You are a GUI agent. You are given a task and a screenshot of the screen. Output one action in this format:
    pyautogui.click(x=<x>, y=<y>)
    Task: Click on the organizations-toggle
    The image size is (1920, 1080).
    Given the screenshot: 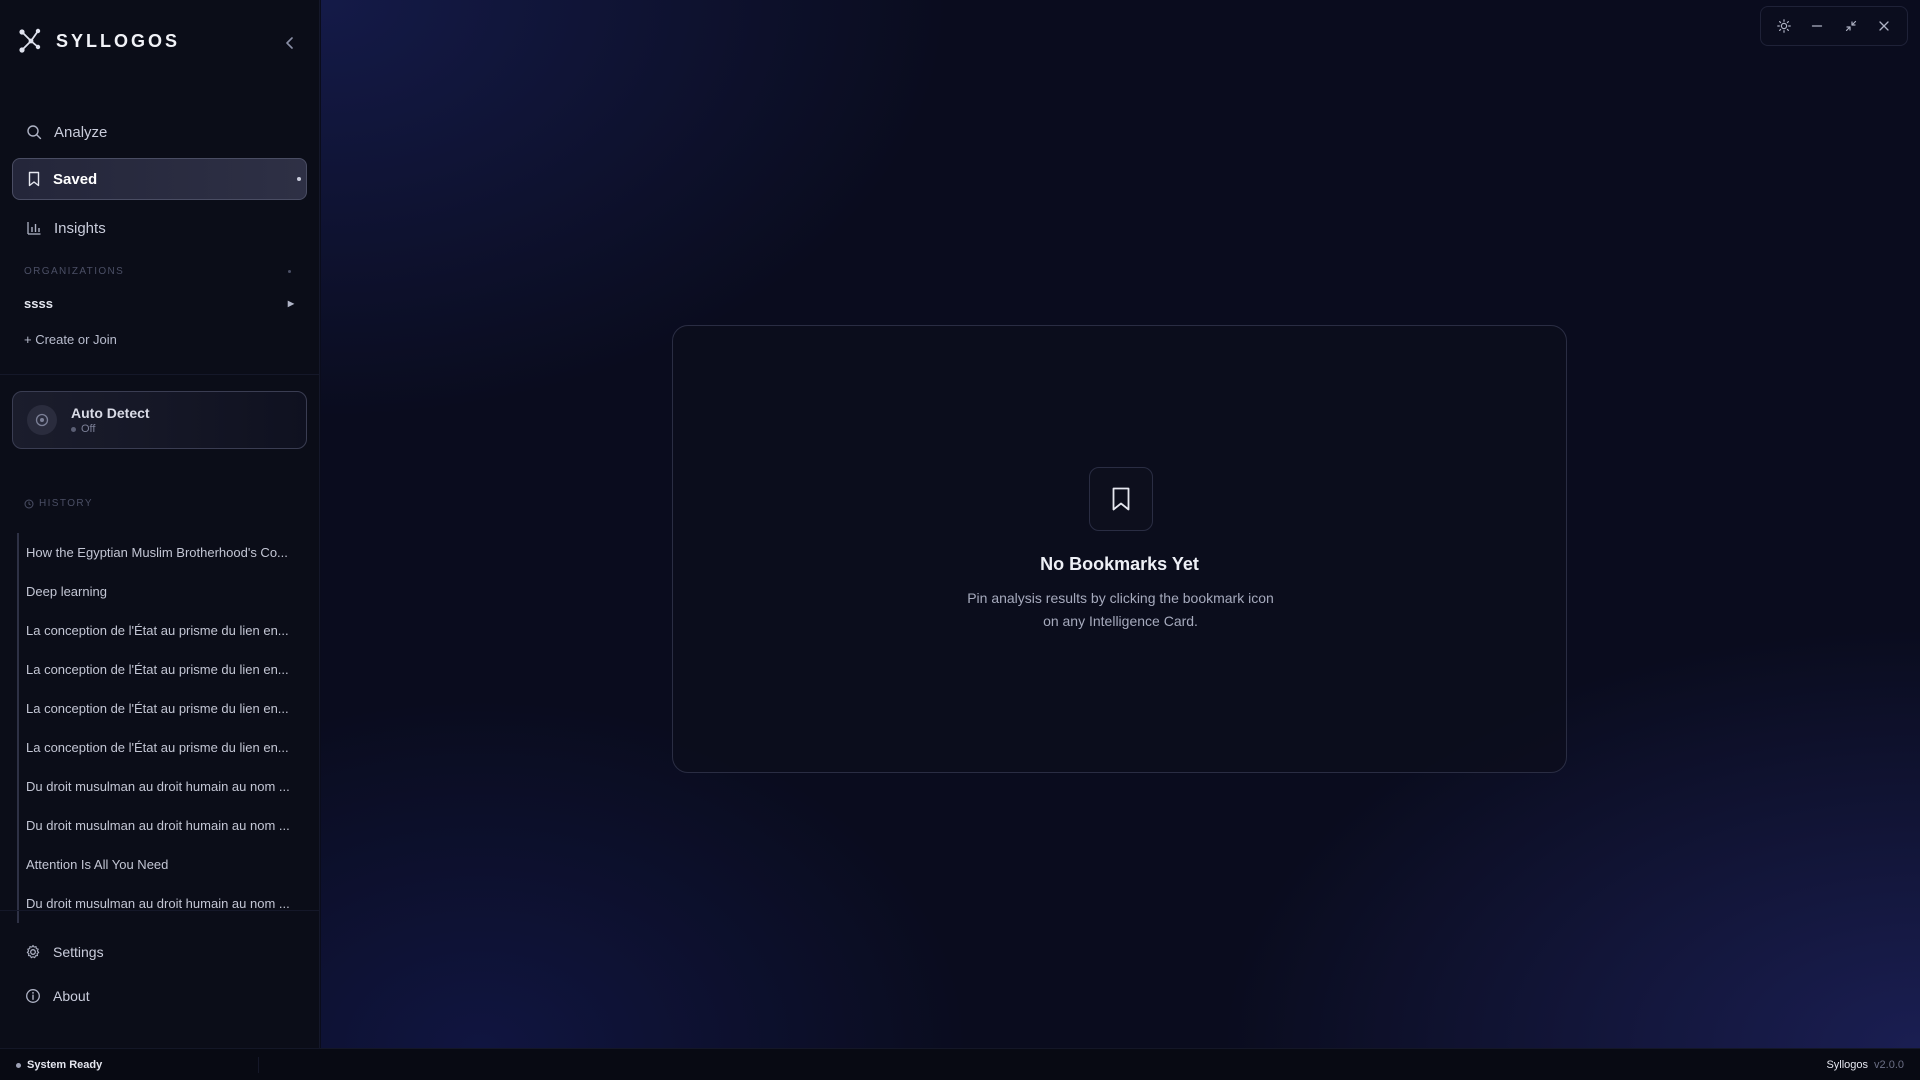 What is the action you would take?
    pyautogui.click(x=289, y=271)
    